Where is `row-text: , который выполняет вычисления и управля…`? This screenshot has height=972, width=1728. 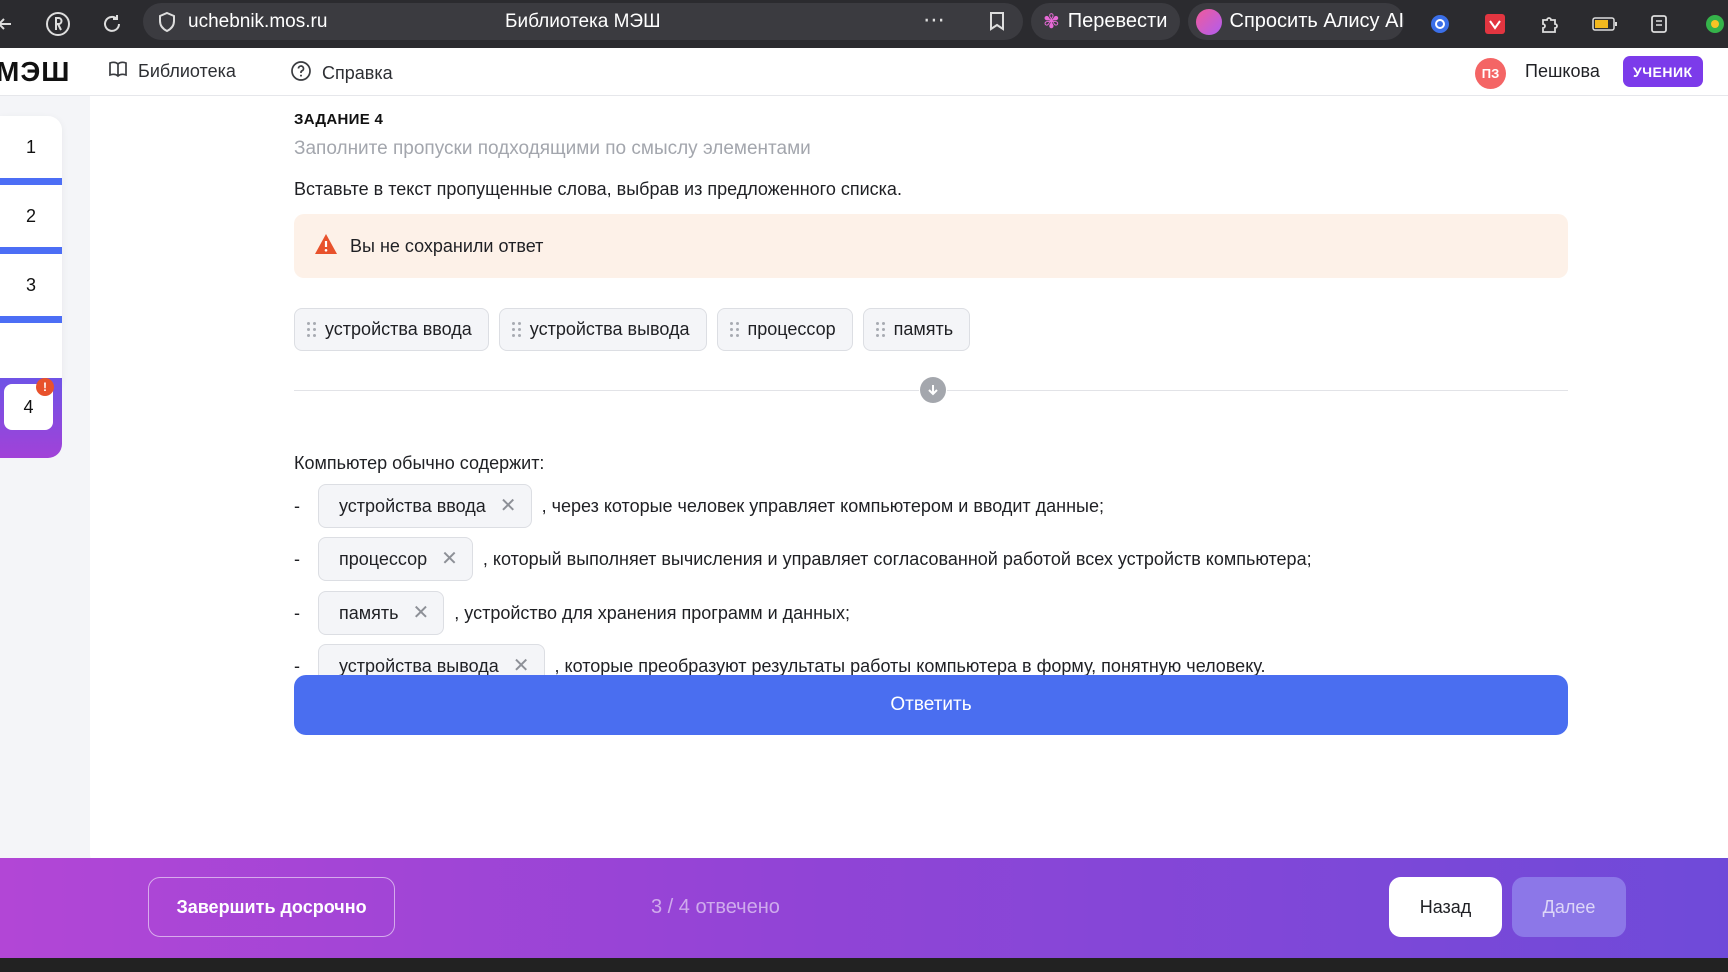
row-text: , который выполняет вычисления и управля… is located at coordinates (897, 558).